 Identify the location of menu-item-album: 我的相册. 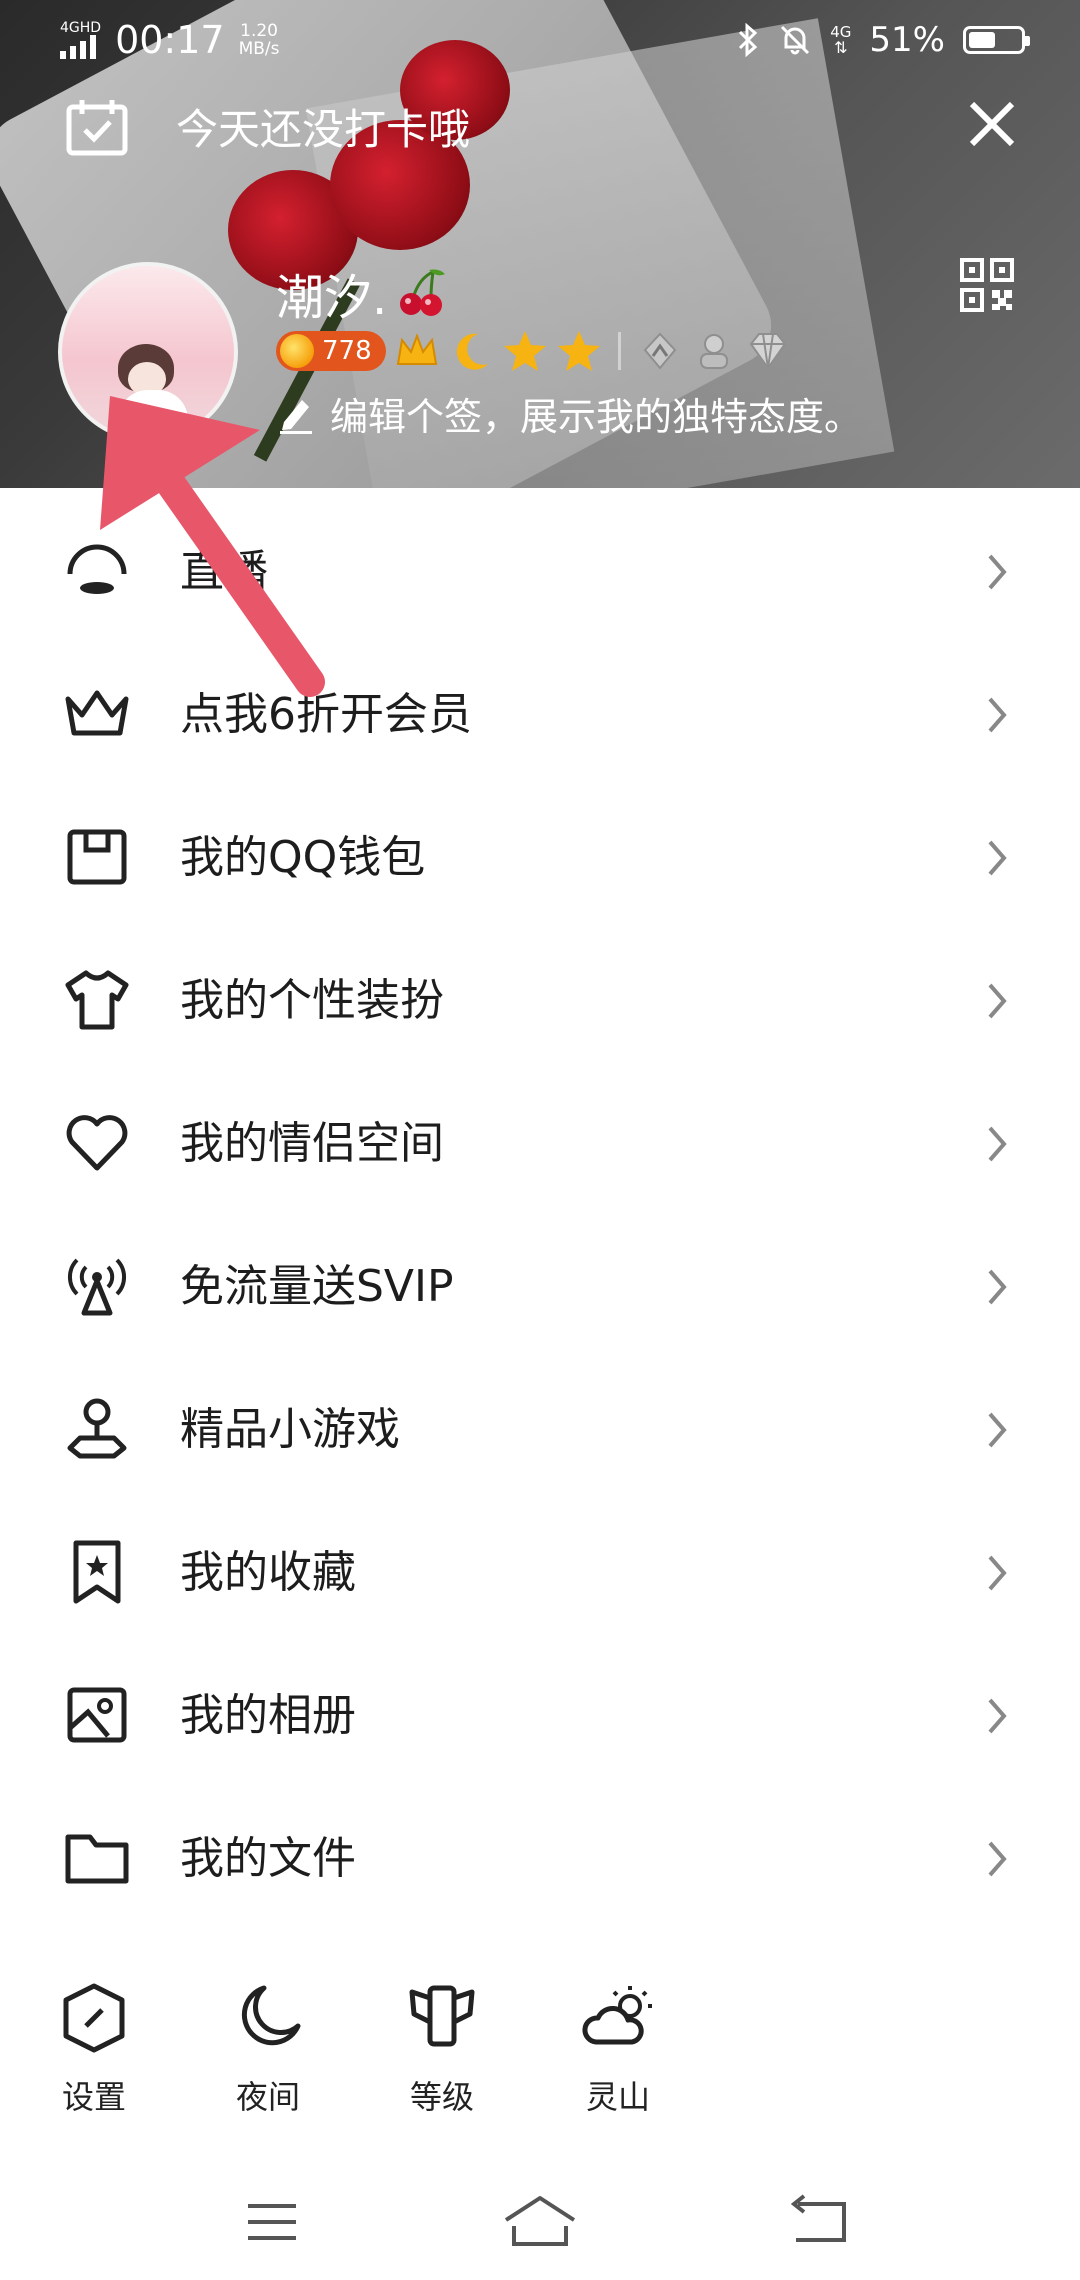
(540, 1715).